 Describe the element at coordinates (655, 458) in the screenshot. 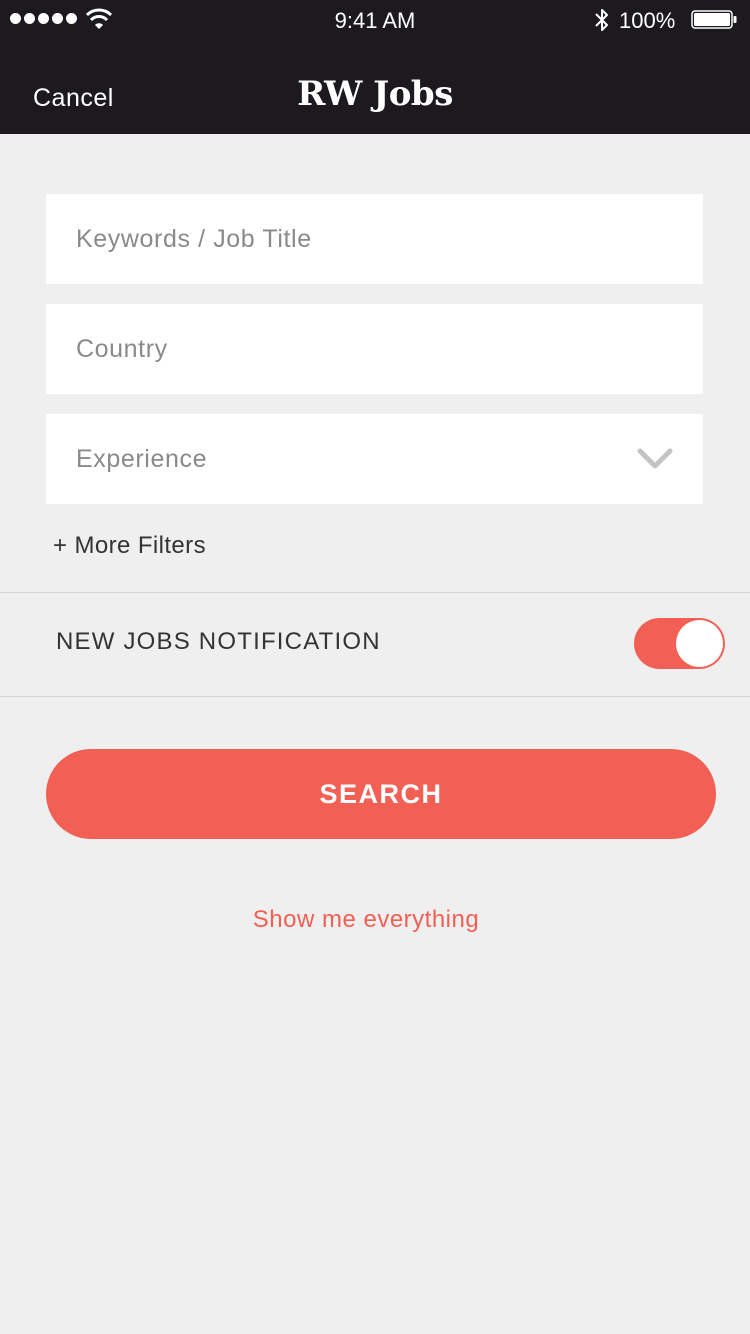

I see `chevron-down-icon` at that location.